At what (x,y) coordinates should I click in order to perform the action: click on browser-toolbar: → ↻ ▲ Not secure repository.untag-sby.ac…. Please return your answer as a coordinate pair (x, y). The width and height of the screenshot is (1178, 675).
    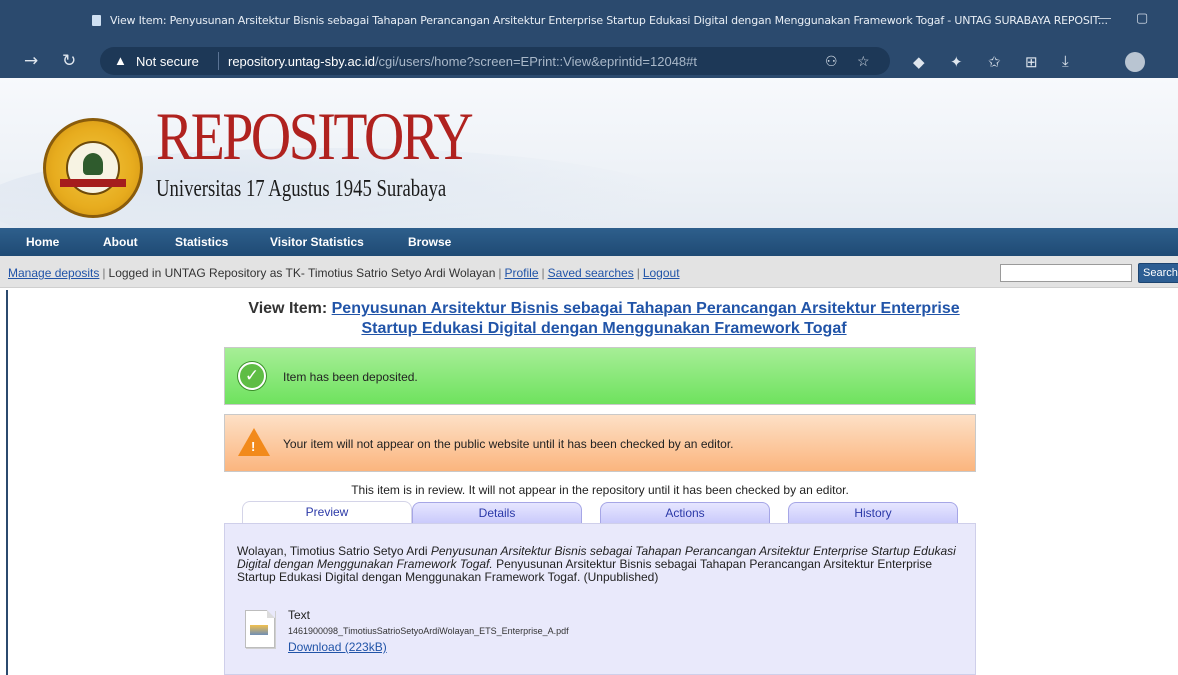
    Looking at the image, I should click on (589, 61).